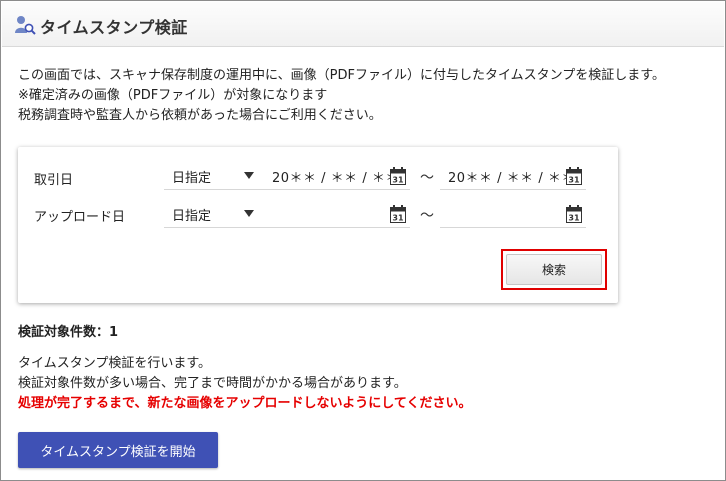 This screenshot has height=481, width=726. Describe the element at coordinates (218, 176) in the screenshot. I see `transaction-date-mode-select: 日指定` at that location.